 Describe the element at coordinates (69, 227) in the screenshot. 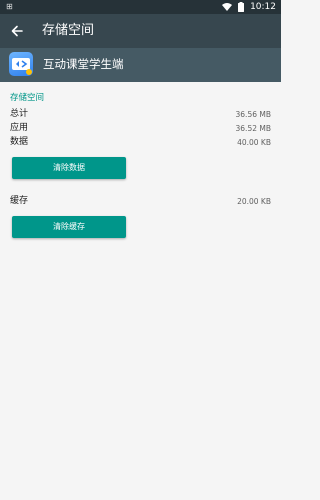

I see `clear-cache-button: 清除缓存` at that location.